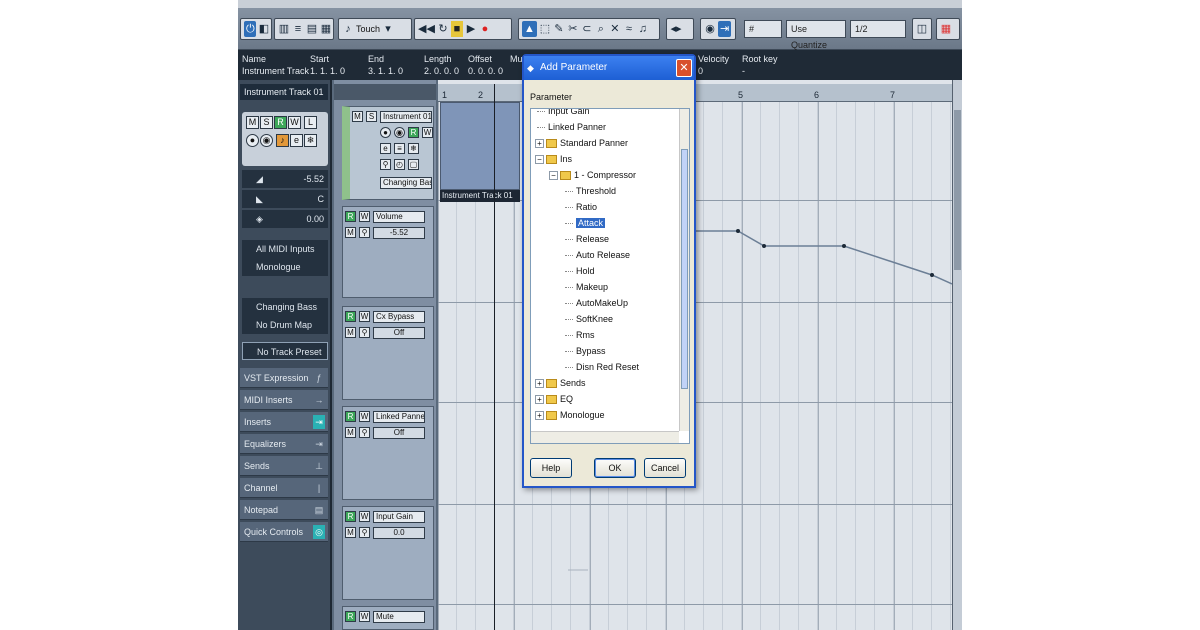  Describe the element at coordinates (629, 29) in the screenshot. I see `mute-tool-icon: ≈` at that location.